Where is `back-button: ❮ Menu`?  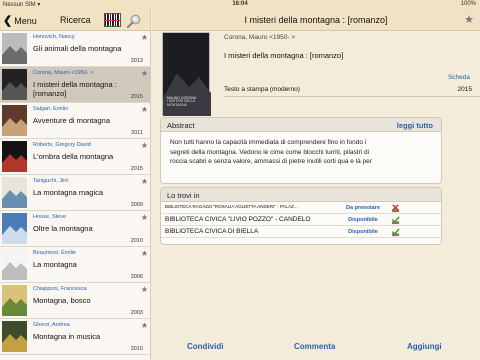
back-button: ❮ Menu is located at coordinates (20, 20).